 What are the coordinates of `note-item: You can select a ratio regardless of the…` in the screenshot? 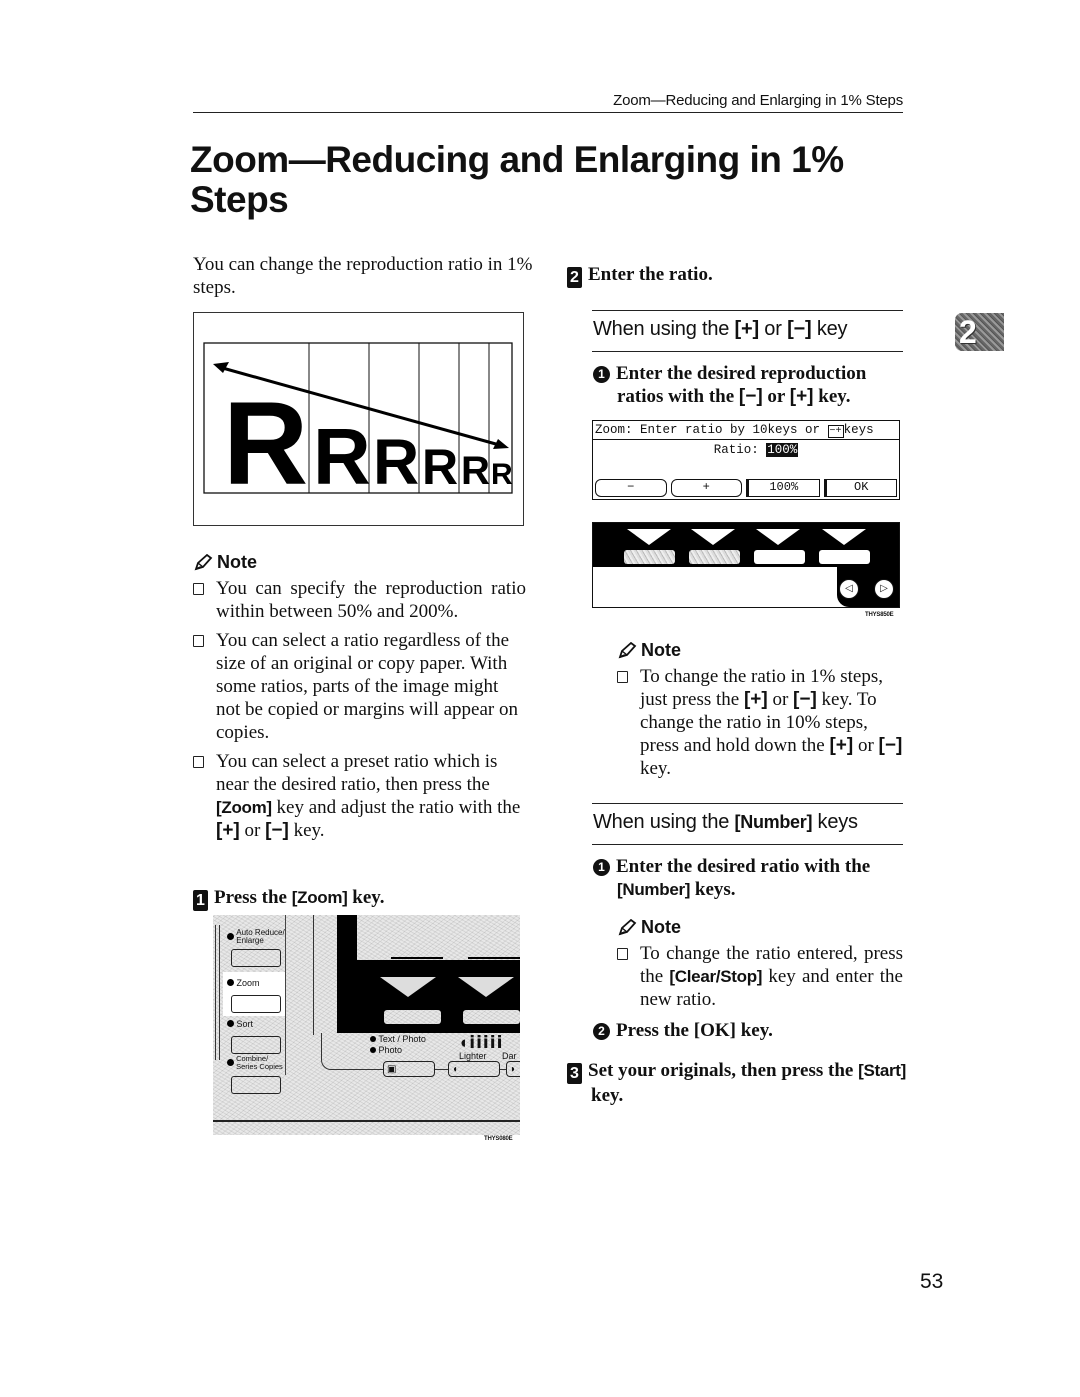 It's located at (359, 686).